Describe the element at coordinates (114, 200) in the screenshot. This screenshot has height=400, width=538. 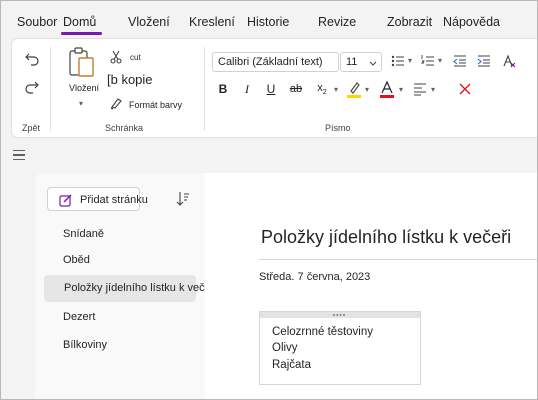
I see `add-page-label: Přidat stránku` at that location.